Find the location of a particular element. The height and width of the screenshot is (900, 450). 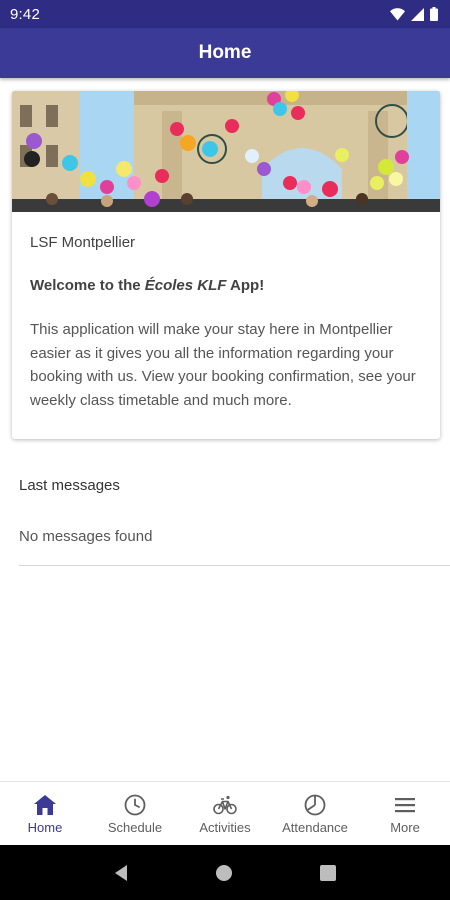

nav-item-activities: Activities is located at coordinates (225, 813).